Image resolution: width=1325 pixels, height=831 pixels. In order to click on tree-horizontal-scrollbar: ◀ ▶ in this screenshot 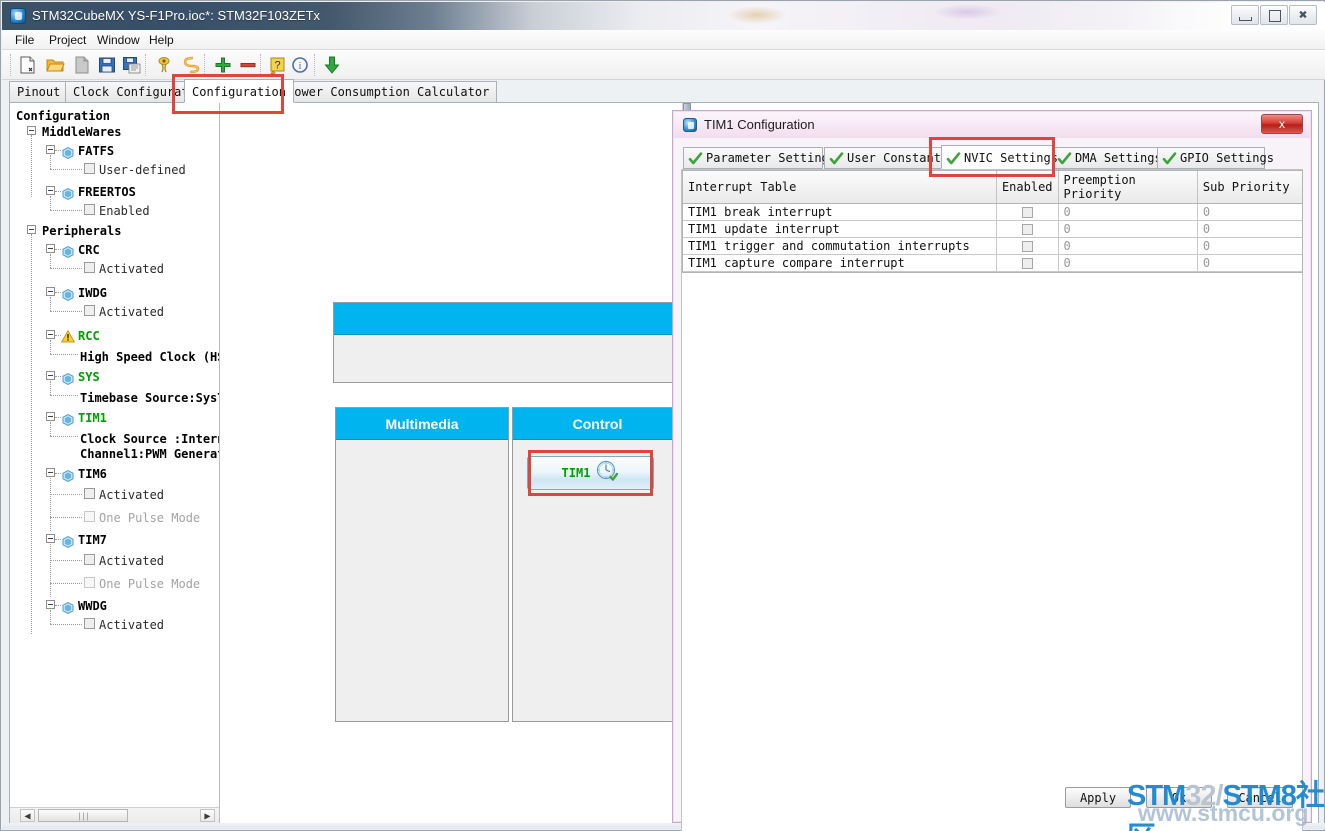, I will do `click(114, 815)`.